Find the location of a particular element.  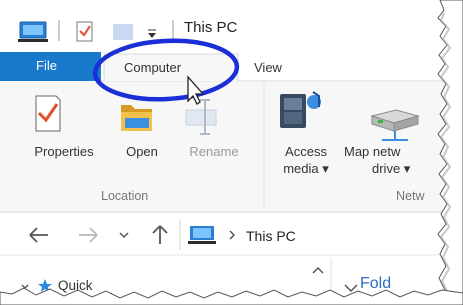

tab-file: File is located at coordinates (50, 66).